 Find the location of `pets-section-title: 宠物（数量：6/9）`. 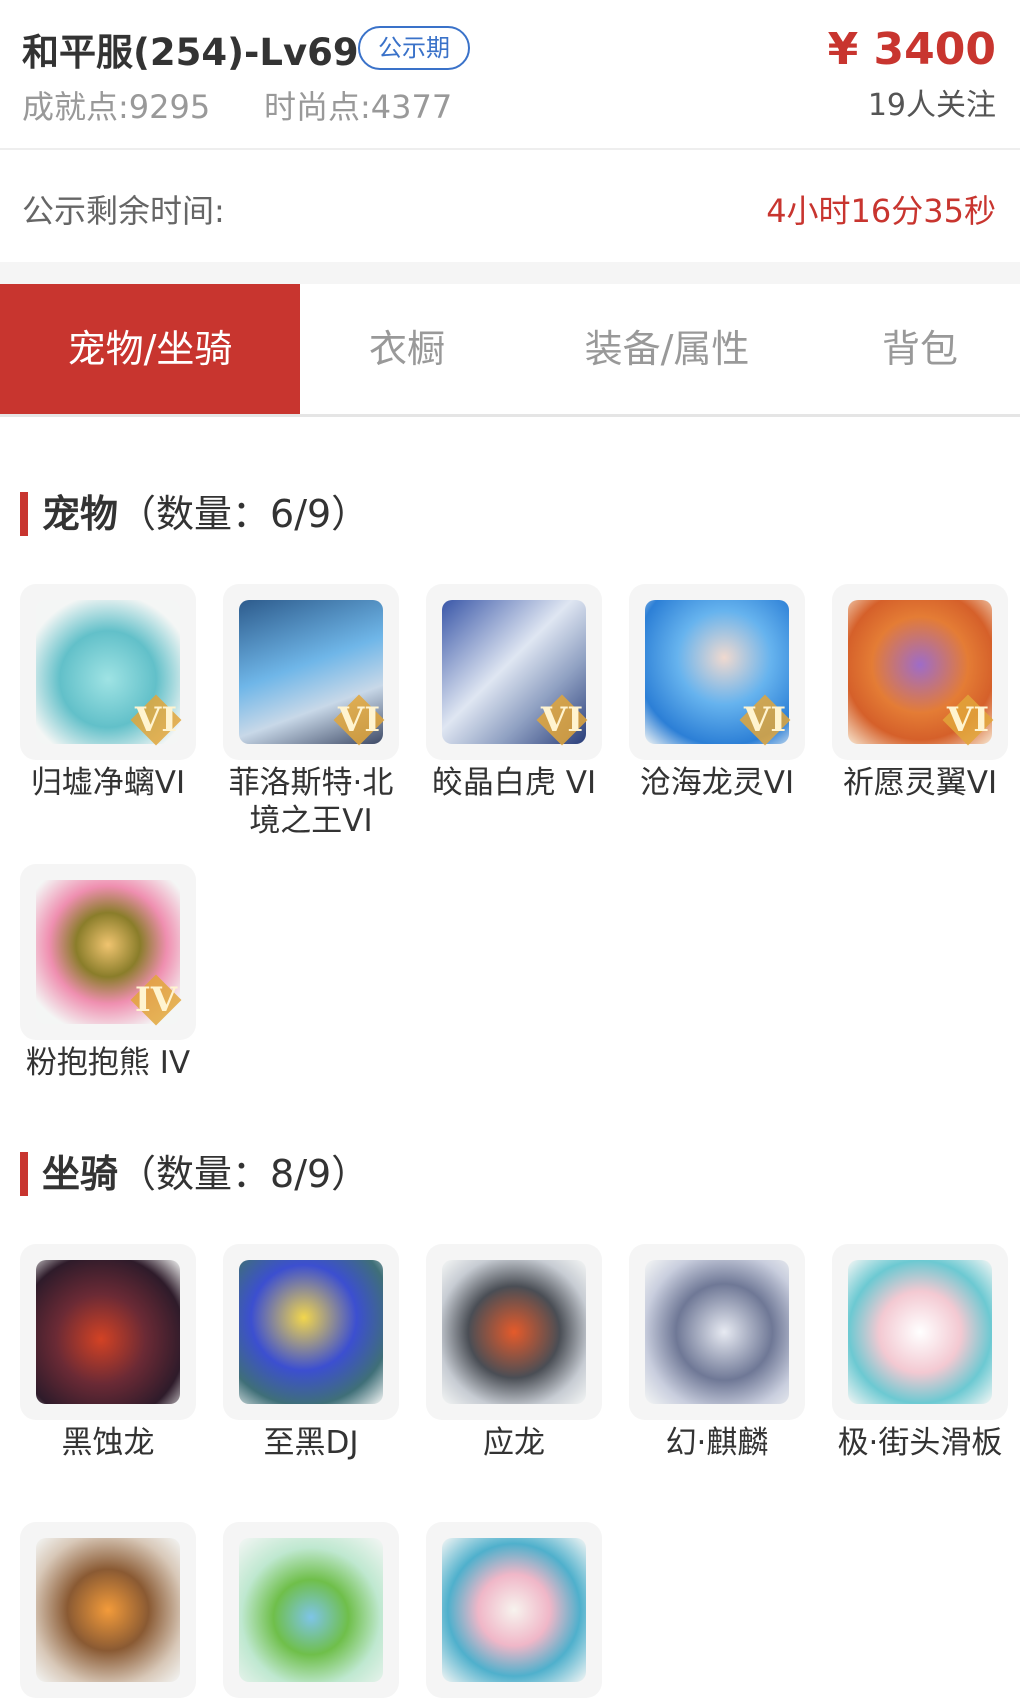

pets-section-title: 宠物（数量：6/9） is located at coordinates (194, 514).